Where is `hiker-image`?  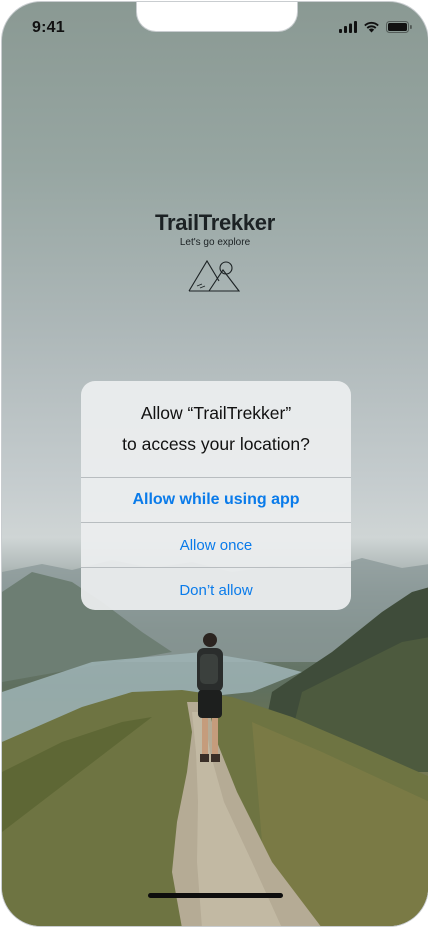
hiker-image is located at coordinates (210, 697).